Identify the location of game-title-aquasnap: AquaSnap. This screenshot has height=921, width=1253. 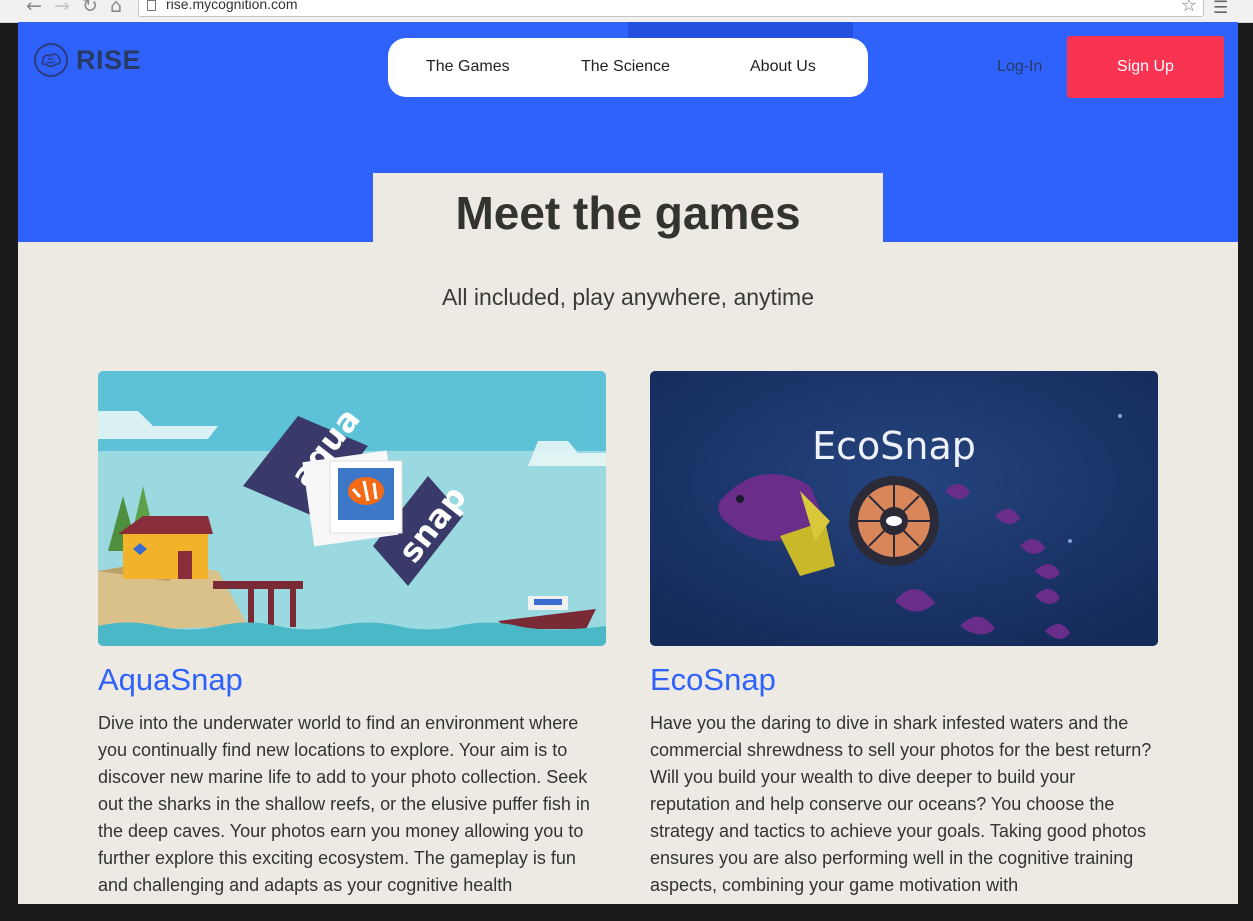
(352, 680).